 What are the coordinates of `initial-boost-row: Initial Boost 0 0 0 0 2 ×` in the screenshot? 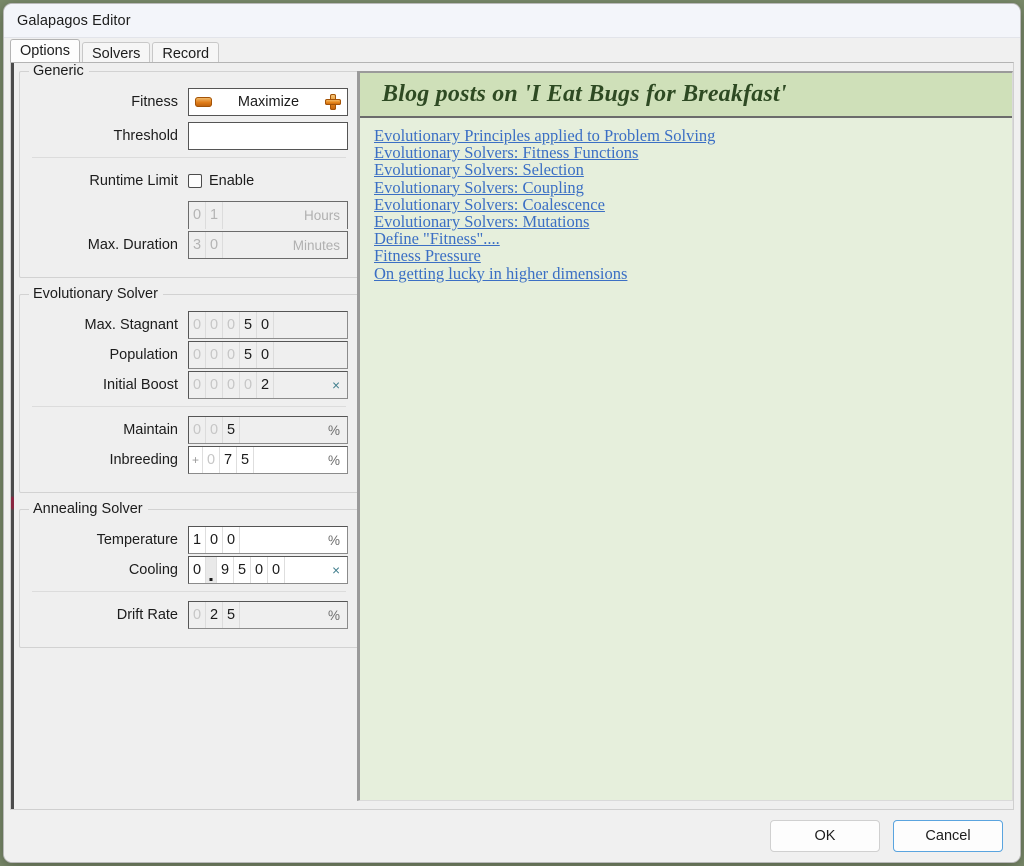 It's located at (189, 385).